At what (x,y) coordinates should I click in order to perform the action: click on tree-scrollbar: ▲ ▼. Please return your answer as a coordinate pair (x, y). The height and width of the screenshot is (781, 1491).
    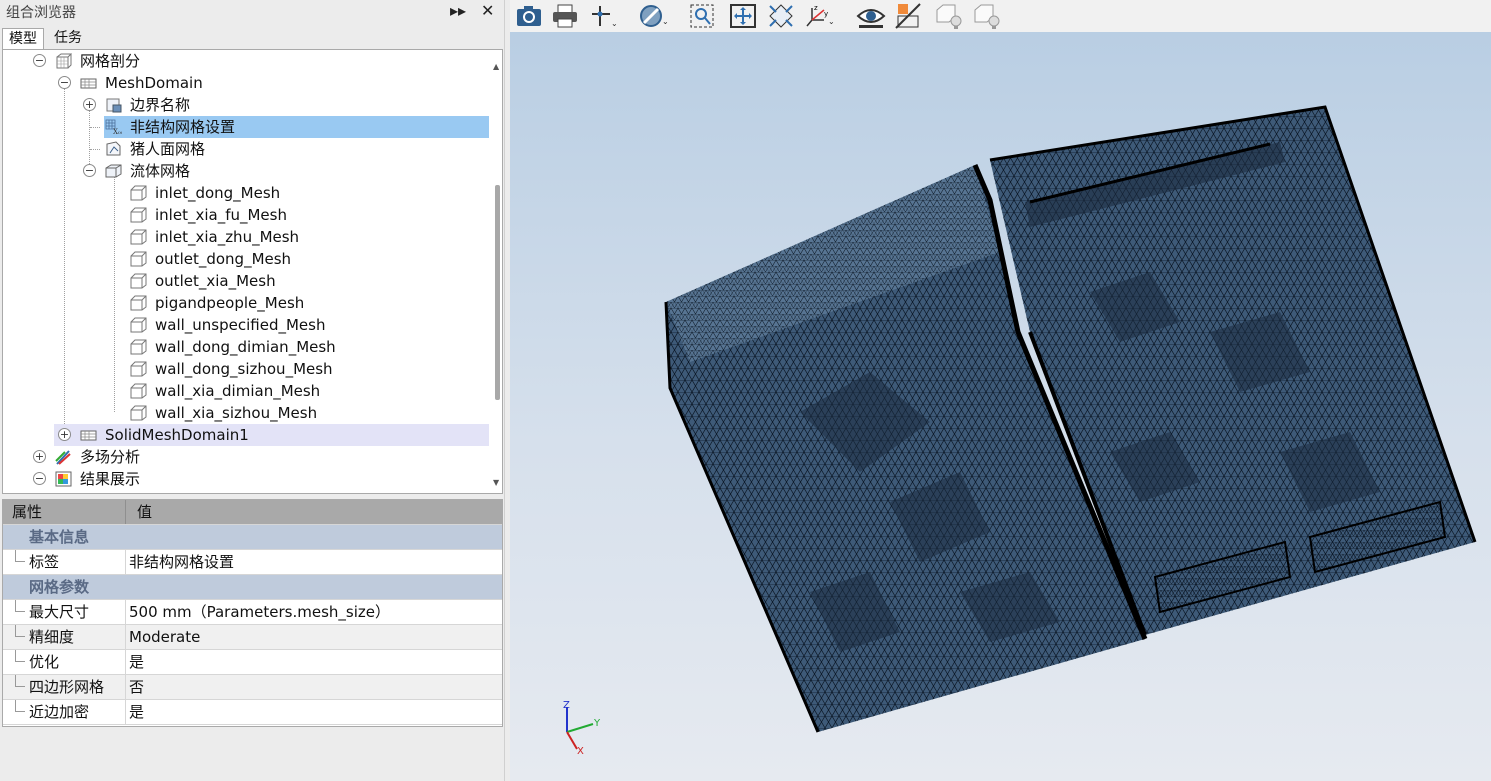
    Looking at the image, I should click on (497, 271).